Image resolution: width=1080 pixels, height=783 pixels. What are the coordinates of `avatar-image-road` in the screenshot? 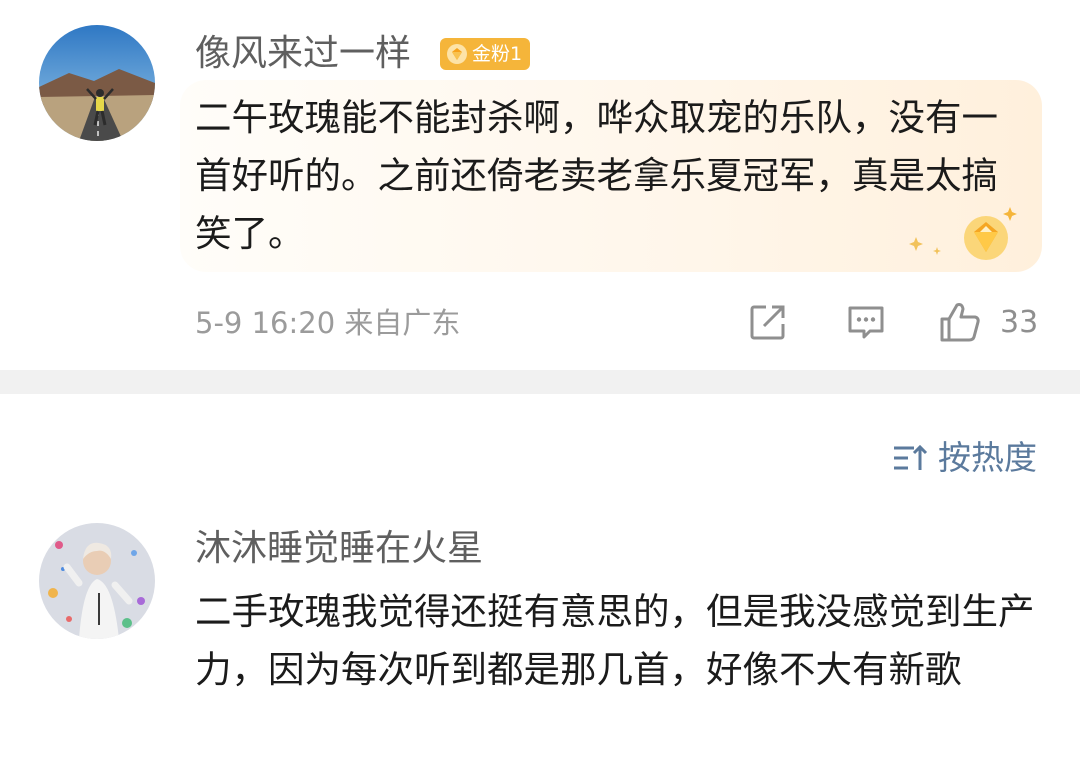 It's located at (97, 83).